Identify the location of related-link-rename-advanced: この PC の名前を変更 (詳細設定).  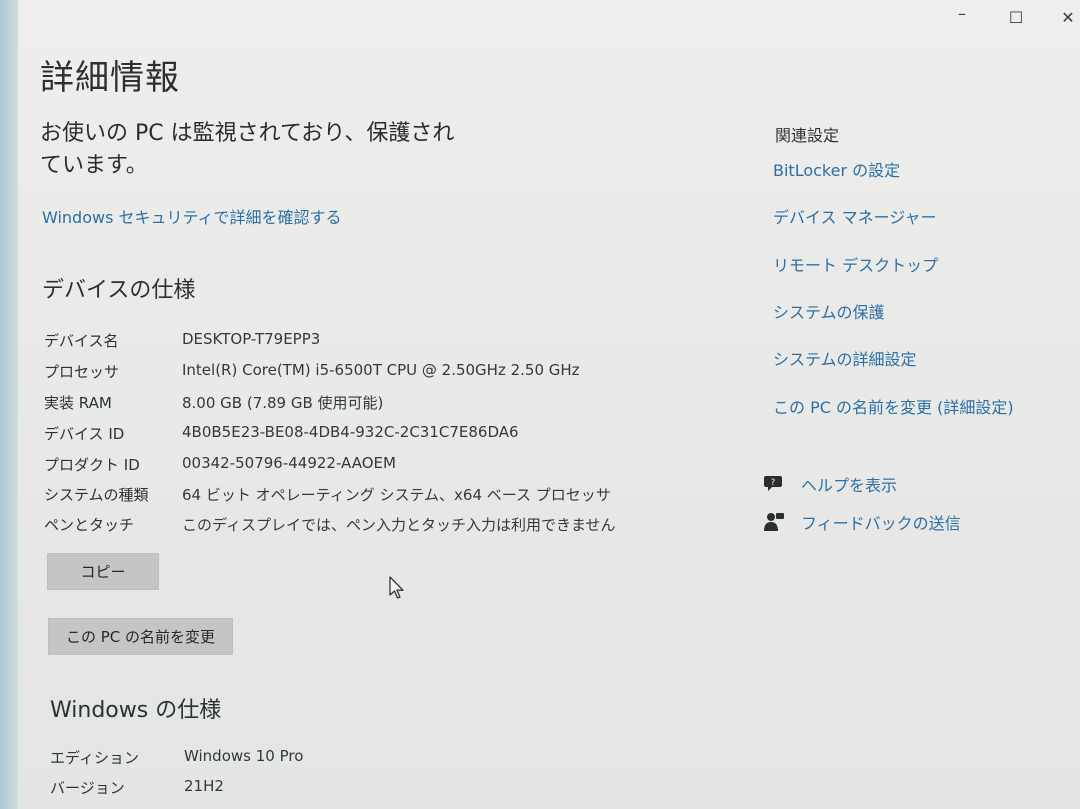
(893, 406).